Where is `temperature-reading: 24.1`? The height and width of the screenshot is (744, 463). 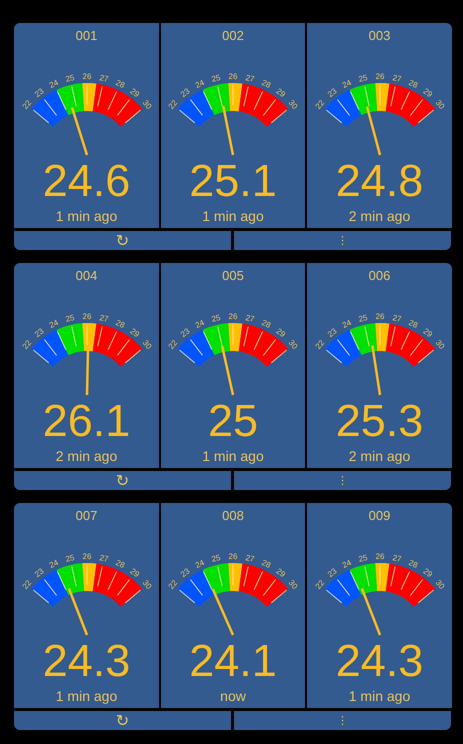 temperature-reading: 24.1 is located at coordinates (233, 661).